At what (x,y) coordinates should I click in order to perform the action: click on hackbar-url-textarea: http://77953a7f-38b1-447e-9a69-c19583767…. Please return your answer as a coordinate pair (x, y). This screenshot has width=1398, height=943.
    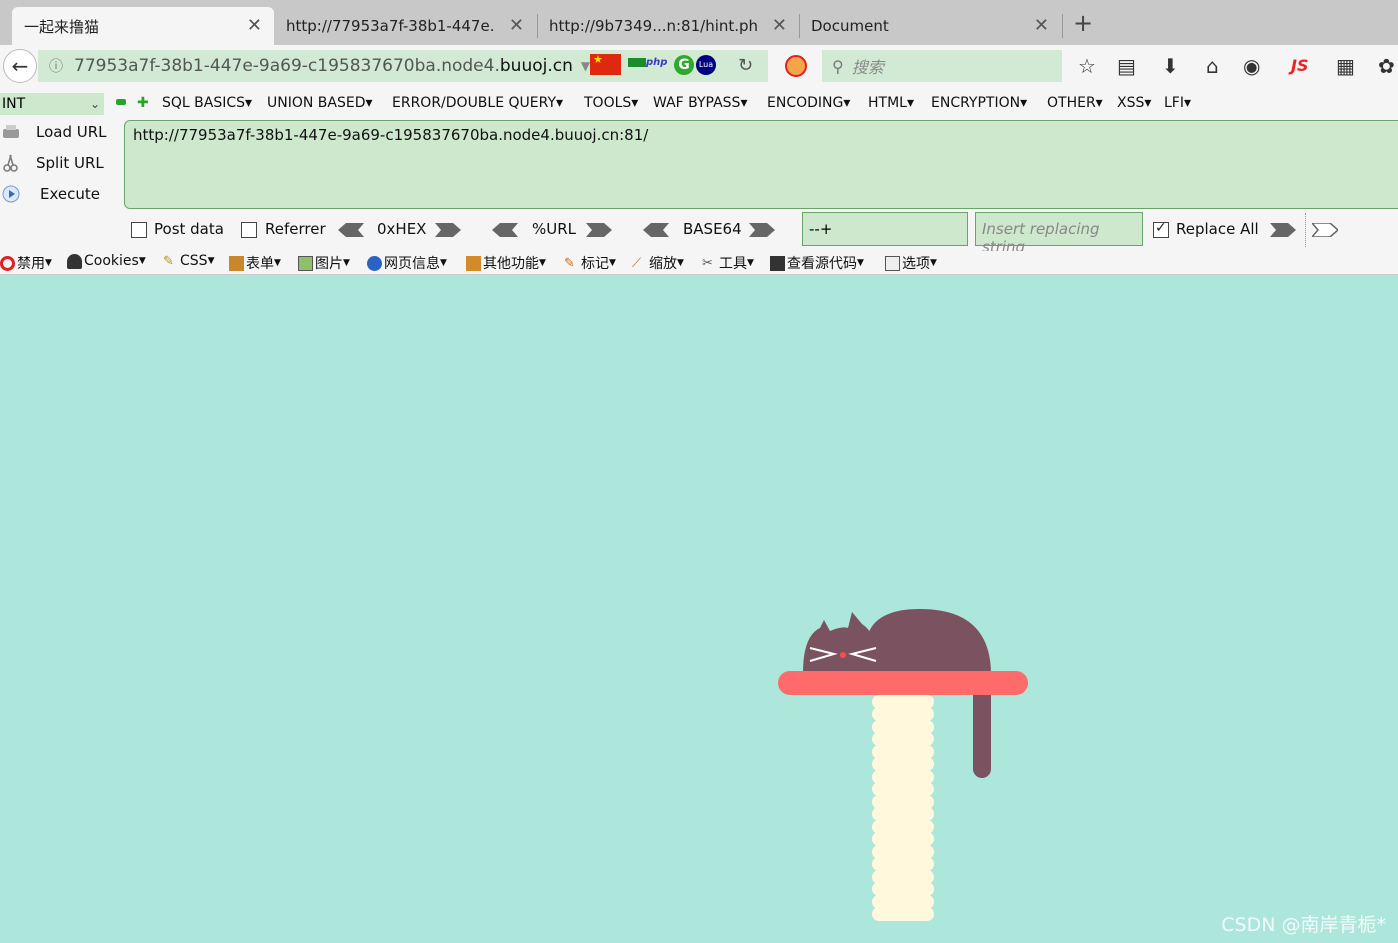
    Looking at the image, I should click on (761, 164).